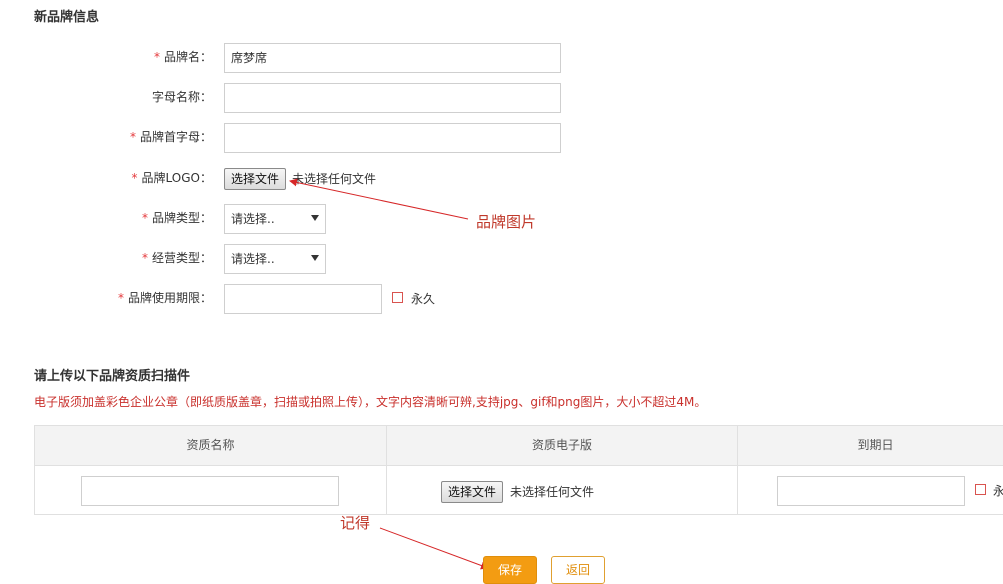 The image size is (1003, 584). I want to click on save-annotation-text: 记得, so click(355, 523).